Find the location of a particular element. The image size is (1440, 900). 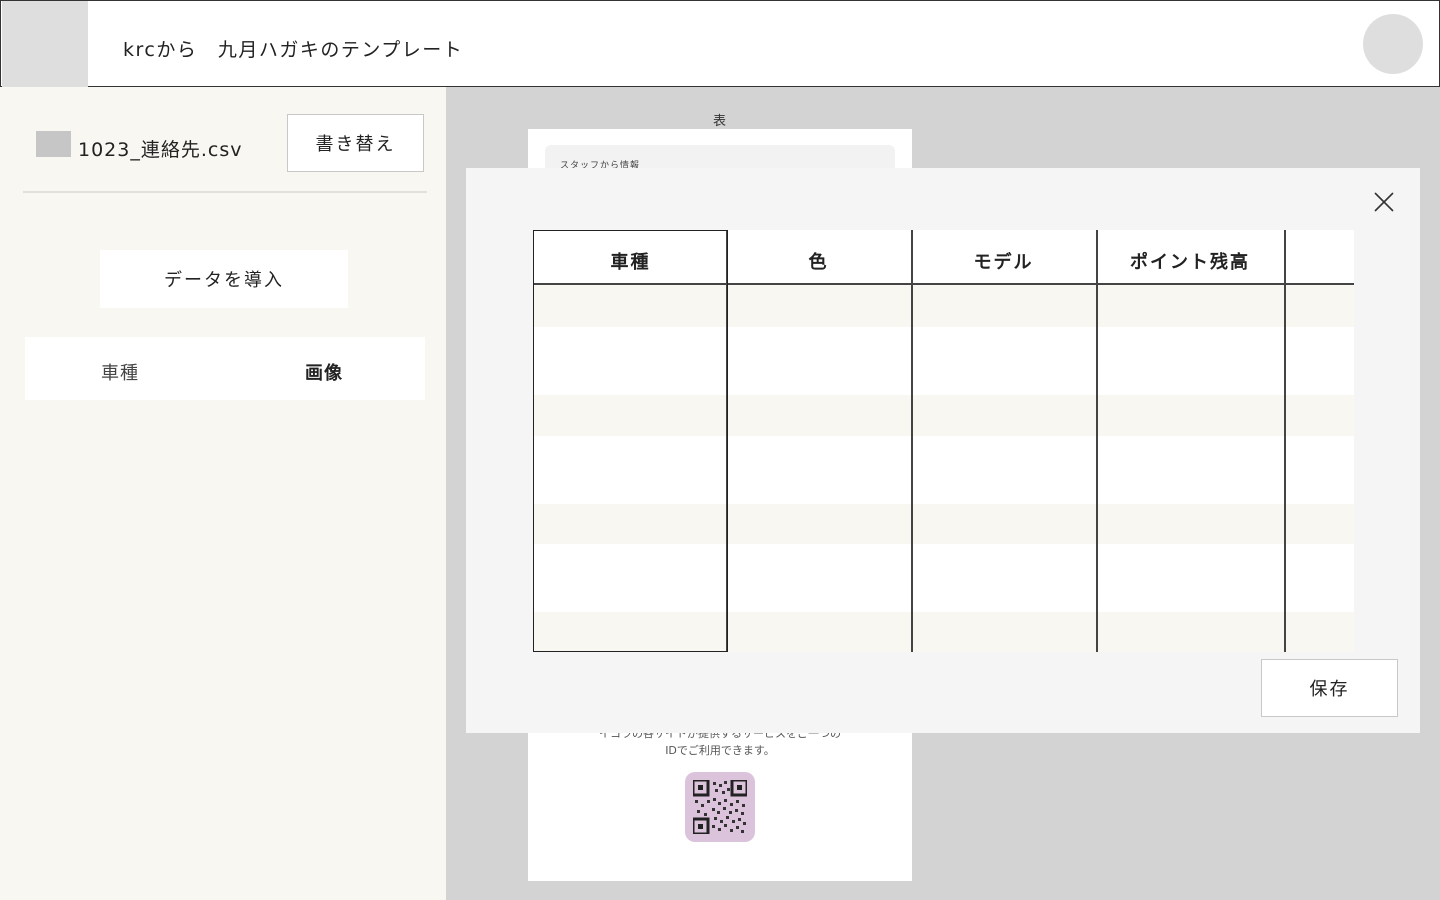

avatar is located at coordinates (1393, 44).